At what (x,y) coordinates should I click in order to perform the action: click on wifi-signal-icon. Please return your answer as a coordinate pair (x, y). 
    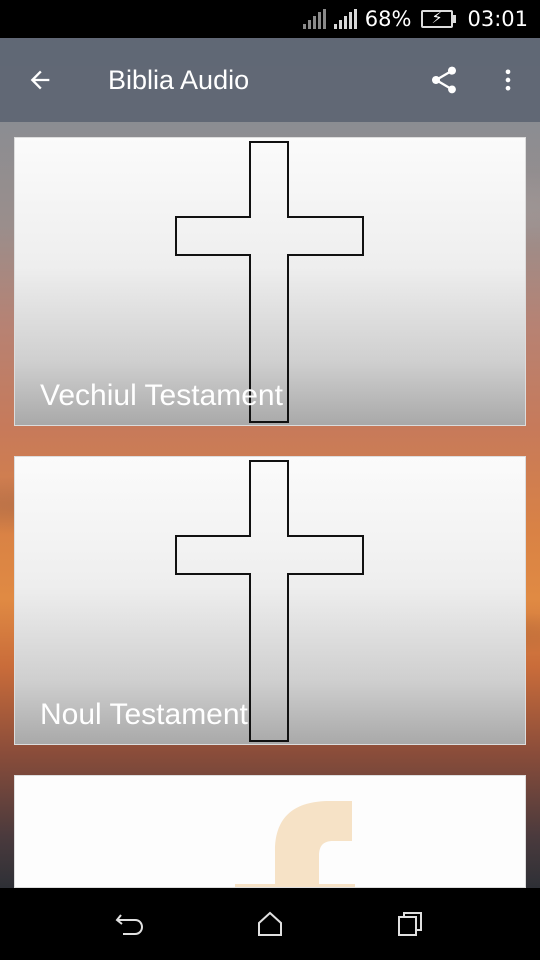
    Looking at the image, I should click on (314, 19).